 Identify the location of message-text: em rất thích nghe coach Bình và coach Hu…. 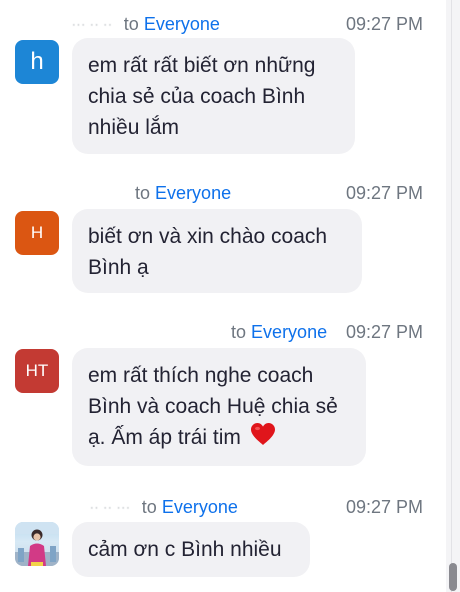
(213, 406).